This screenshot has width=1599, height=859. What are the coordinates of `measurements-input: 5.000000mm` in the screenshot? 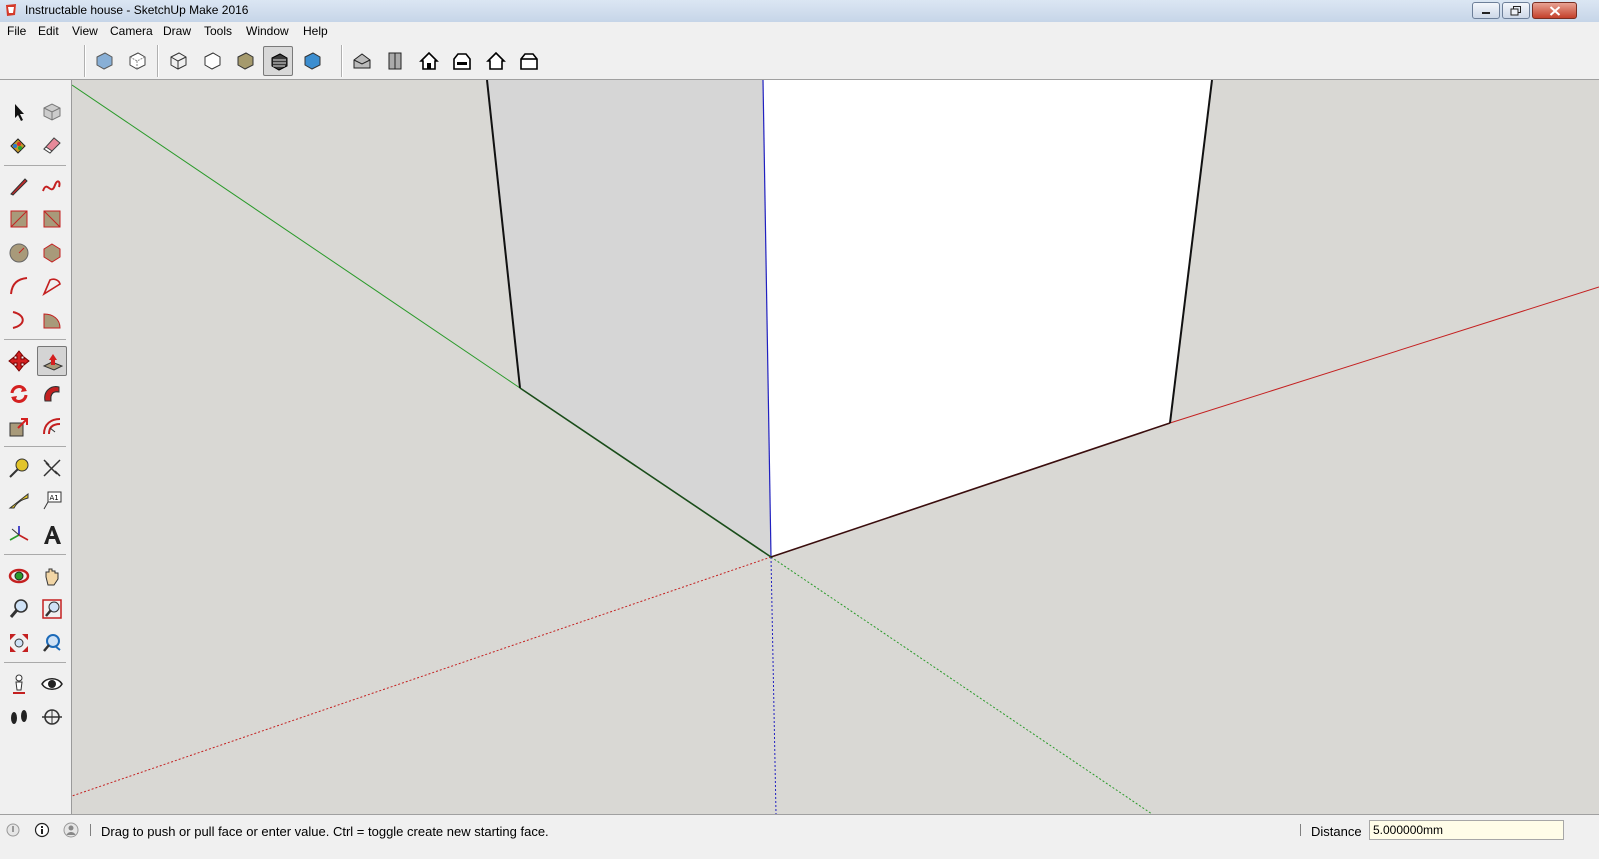 It's located at (1466, 830).